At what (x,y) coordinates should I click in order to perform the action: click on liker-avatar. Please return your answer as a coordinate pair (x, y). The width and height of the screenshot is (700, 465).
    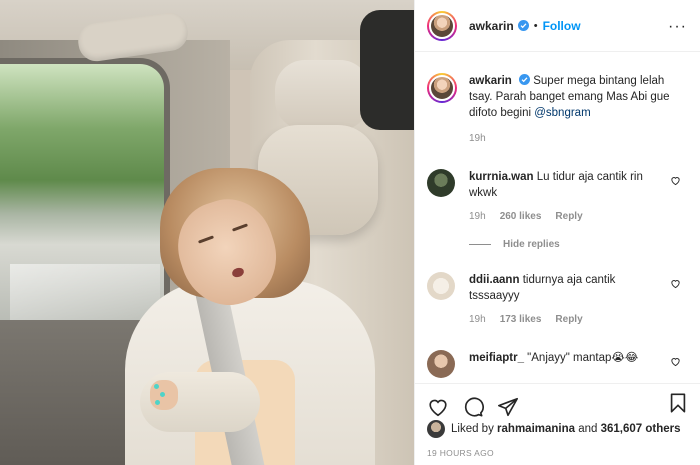
    Looking at the image, I should click on (436, 429).